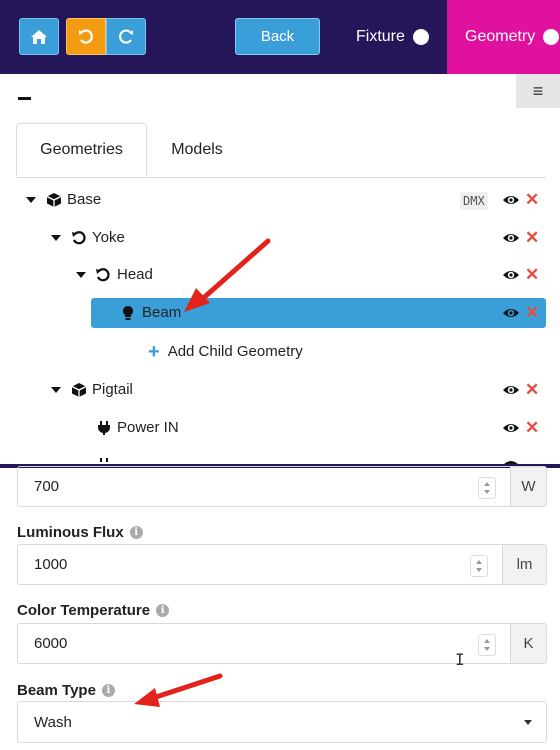 This screenshot has height=750, width=560. I want to click on mode-geometry-label: Geometry, so click(500, 36).